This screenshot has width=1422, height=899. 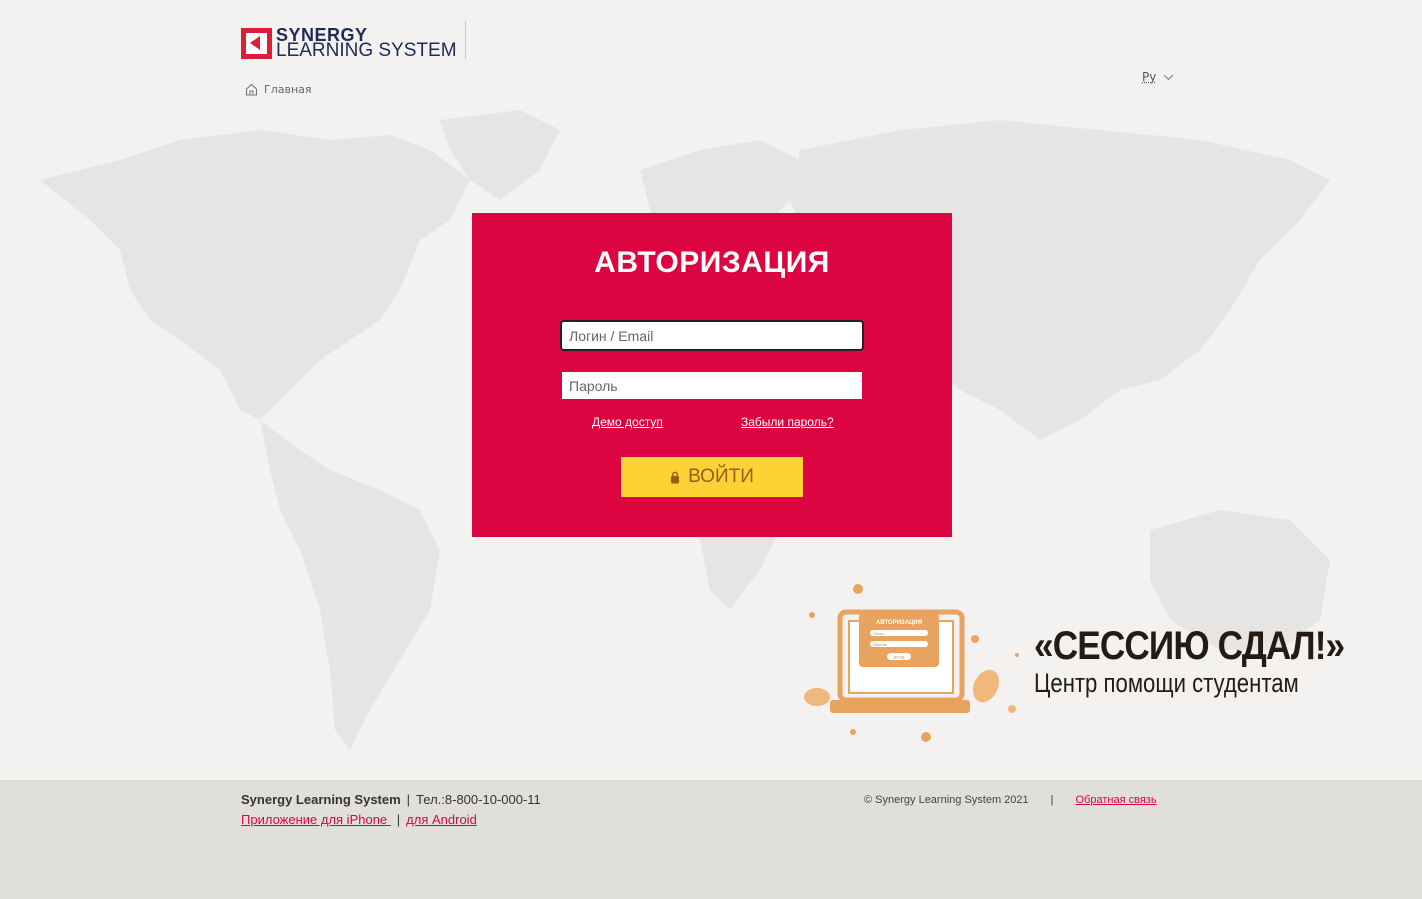 I want to click on language-label: Ру, so click(x=1149, y=77).